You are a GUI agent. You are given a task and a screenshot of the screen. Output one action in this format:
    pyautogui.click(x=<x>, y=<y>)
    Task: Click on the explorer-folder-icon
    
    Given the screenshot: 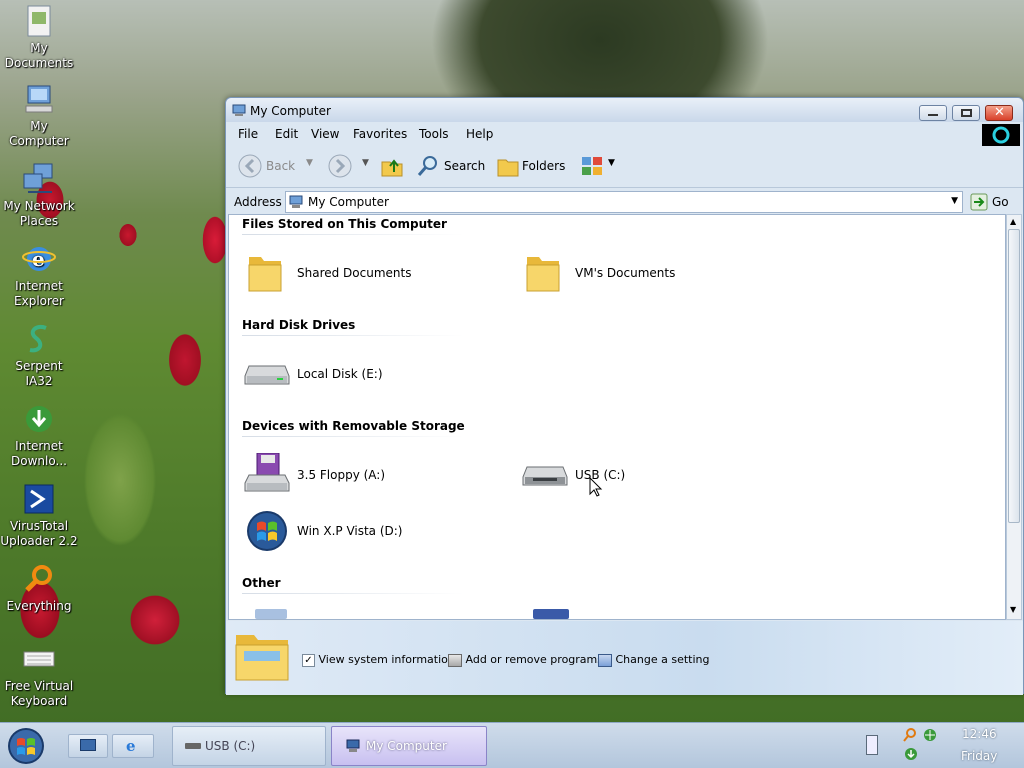 What is the action you would take?
    pyautogui.click(x=262, y=657)
    